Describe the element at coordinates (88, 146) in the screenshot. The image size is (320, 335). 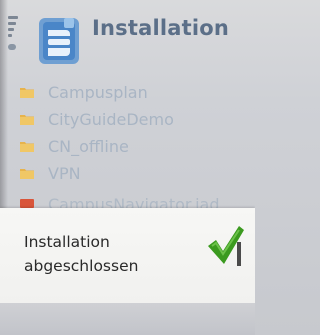
I see `list-item-label: CN_offline` at that location.